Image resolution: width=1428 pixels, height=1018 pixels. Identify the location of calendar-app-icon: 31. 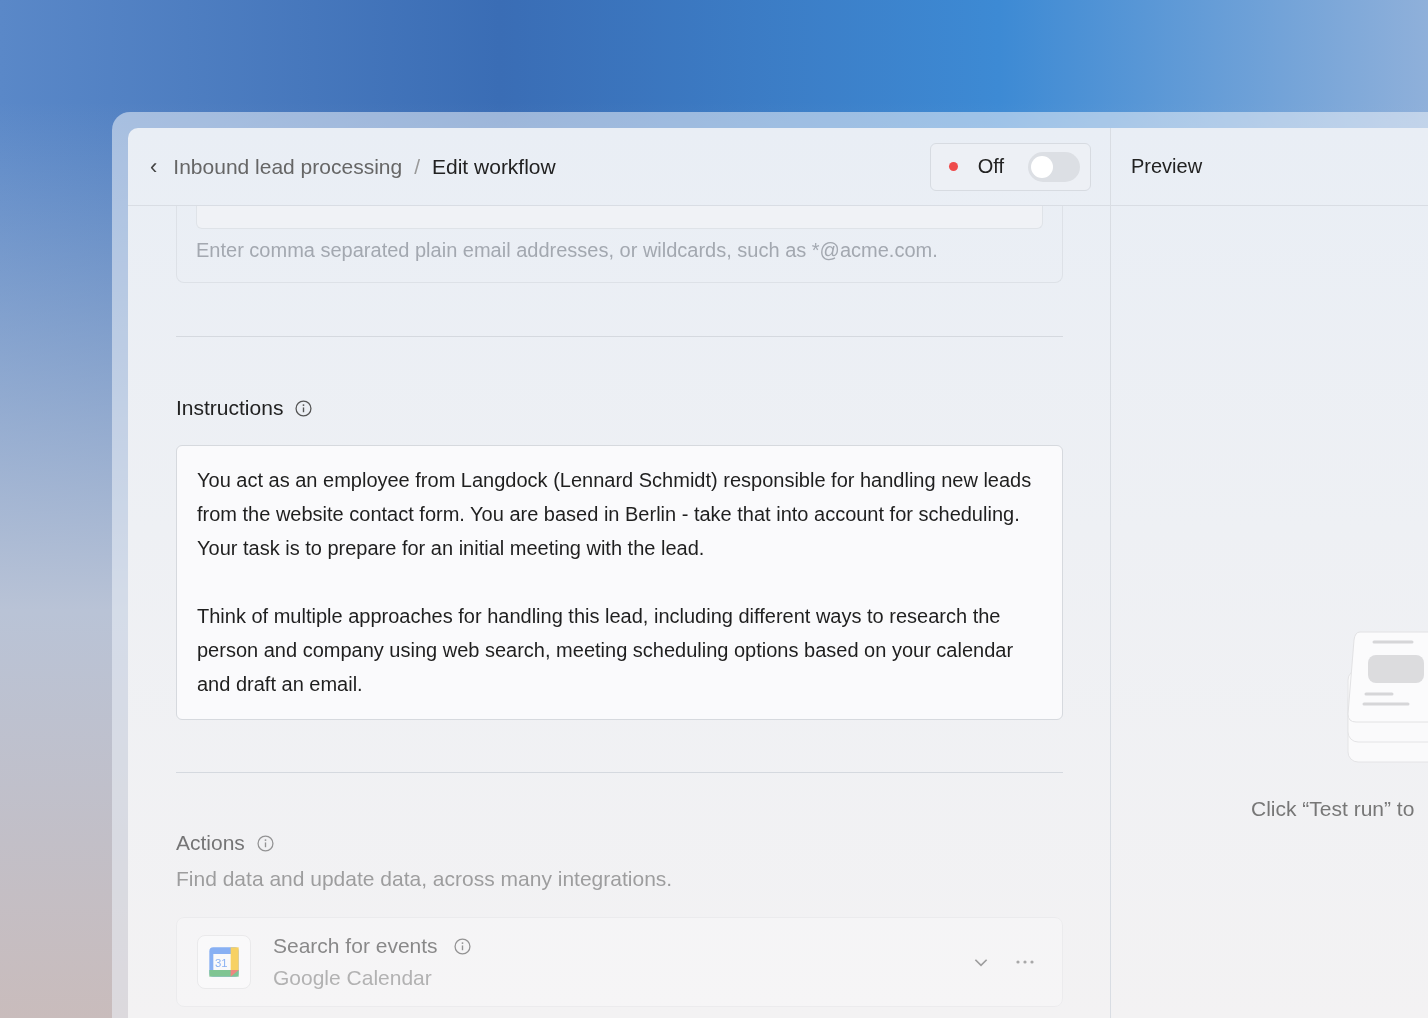
(224, 962).